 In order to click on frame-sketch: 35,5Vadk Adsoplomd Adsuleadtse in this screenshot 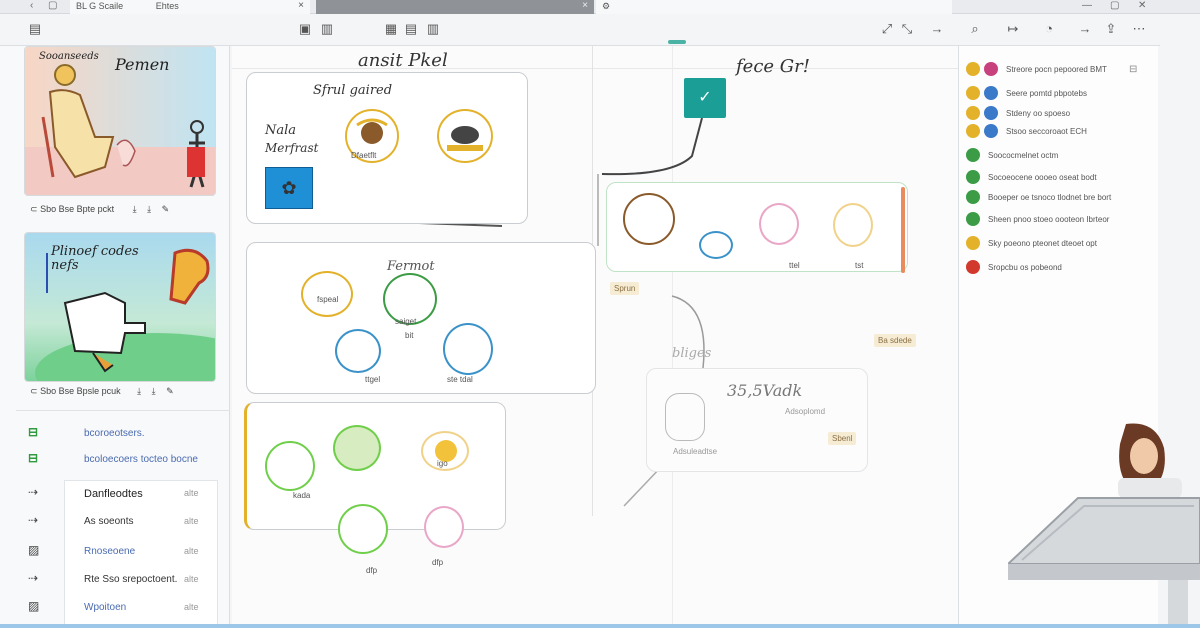, I will do `click(757, 420)`.